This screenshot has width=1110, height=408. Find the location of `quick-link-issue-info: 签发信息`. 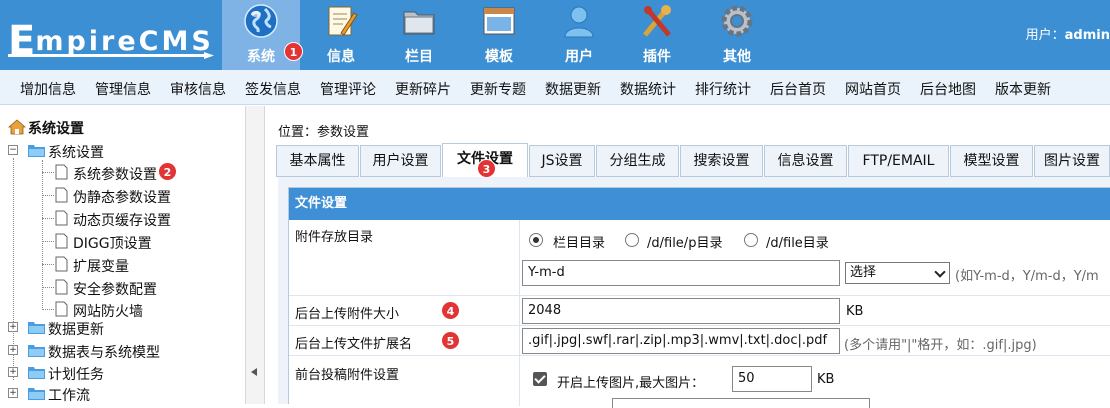

quick-link-issue-info: 签发信息 is located at coordinates (273, 89).